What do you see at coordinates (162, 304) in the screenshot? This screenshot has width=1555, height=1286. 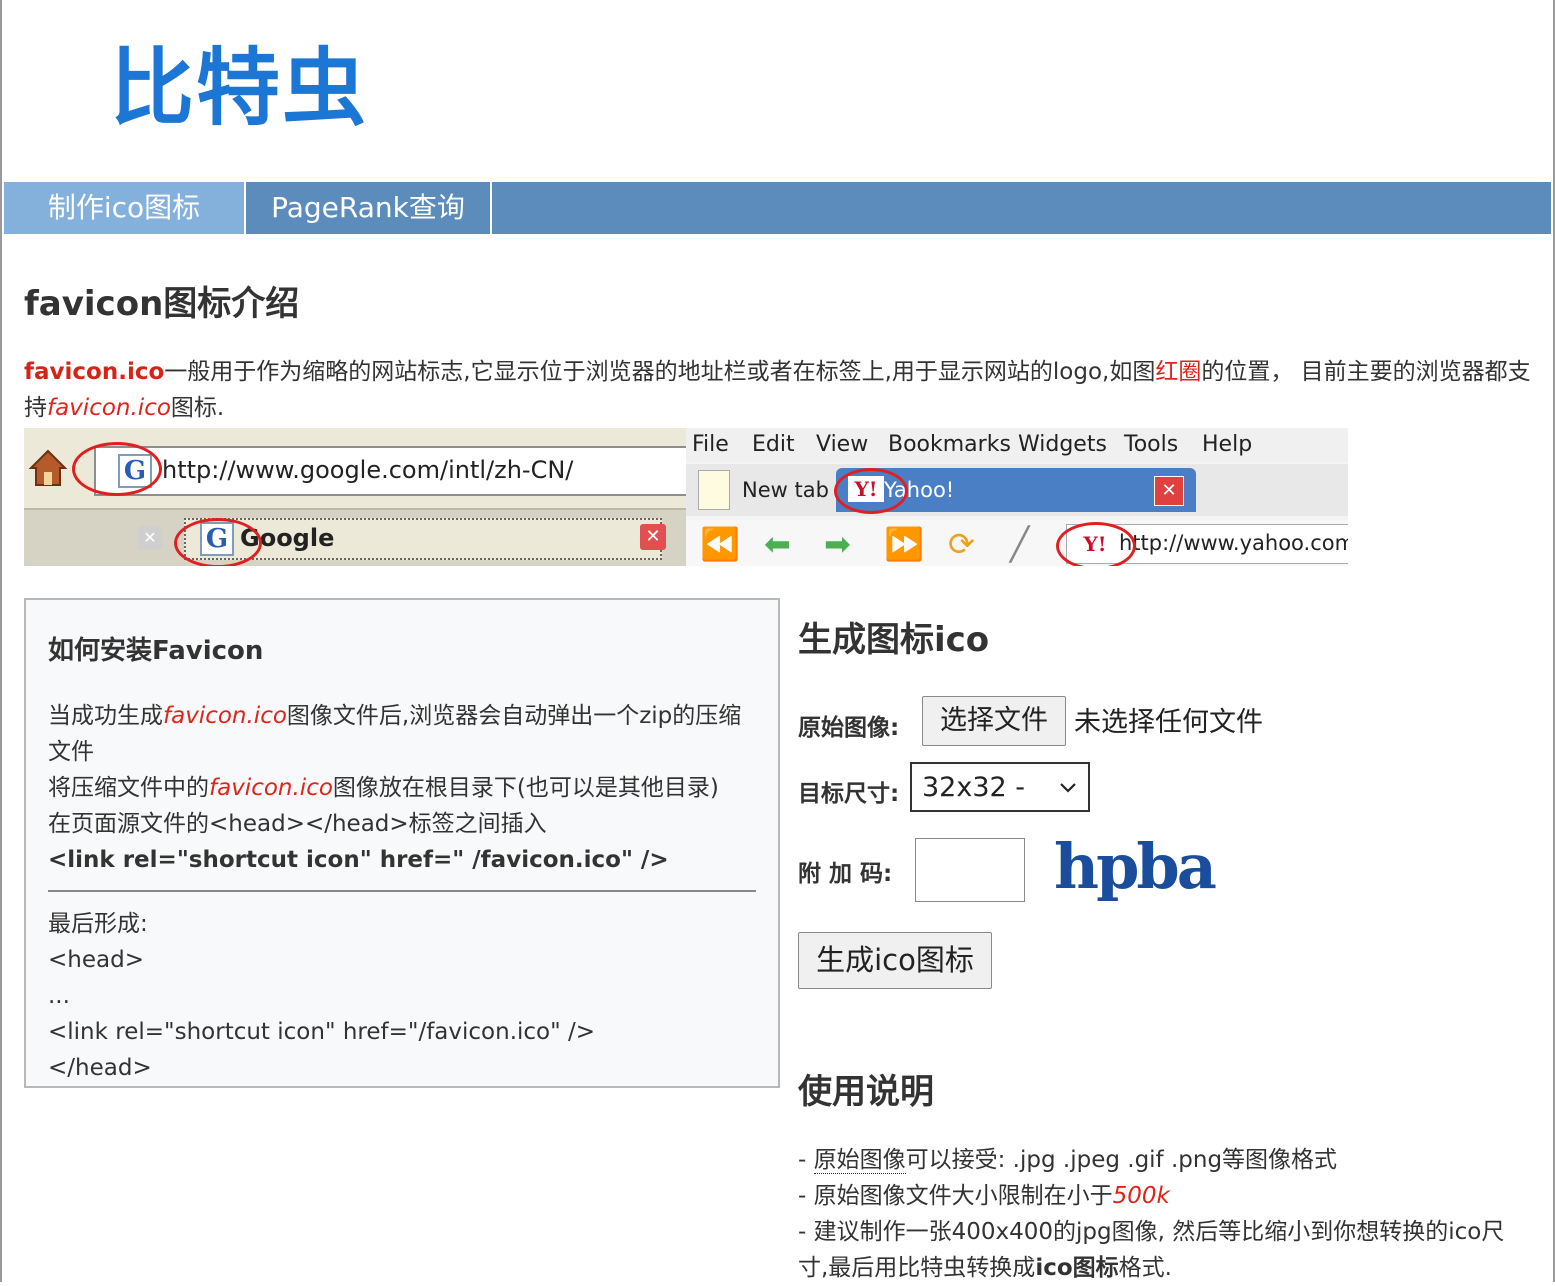 I see `intro-title: favicon图标介绍` at bounding box center [162, 304].